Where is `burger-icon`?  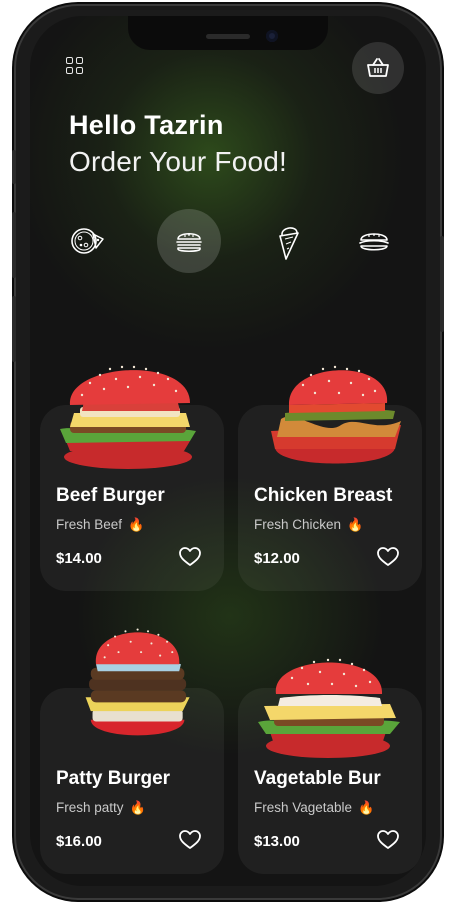 burger-icon is located at coordinates (189, 242).